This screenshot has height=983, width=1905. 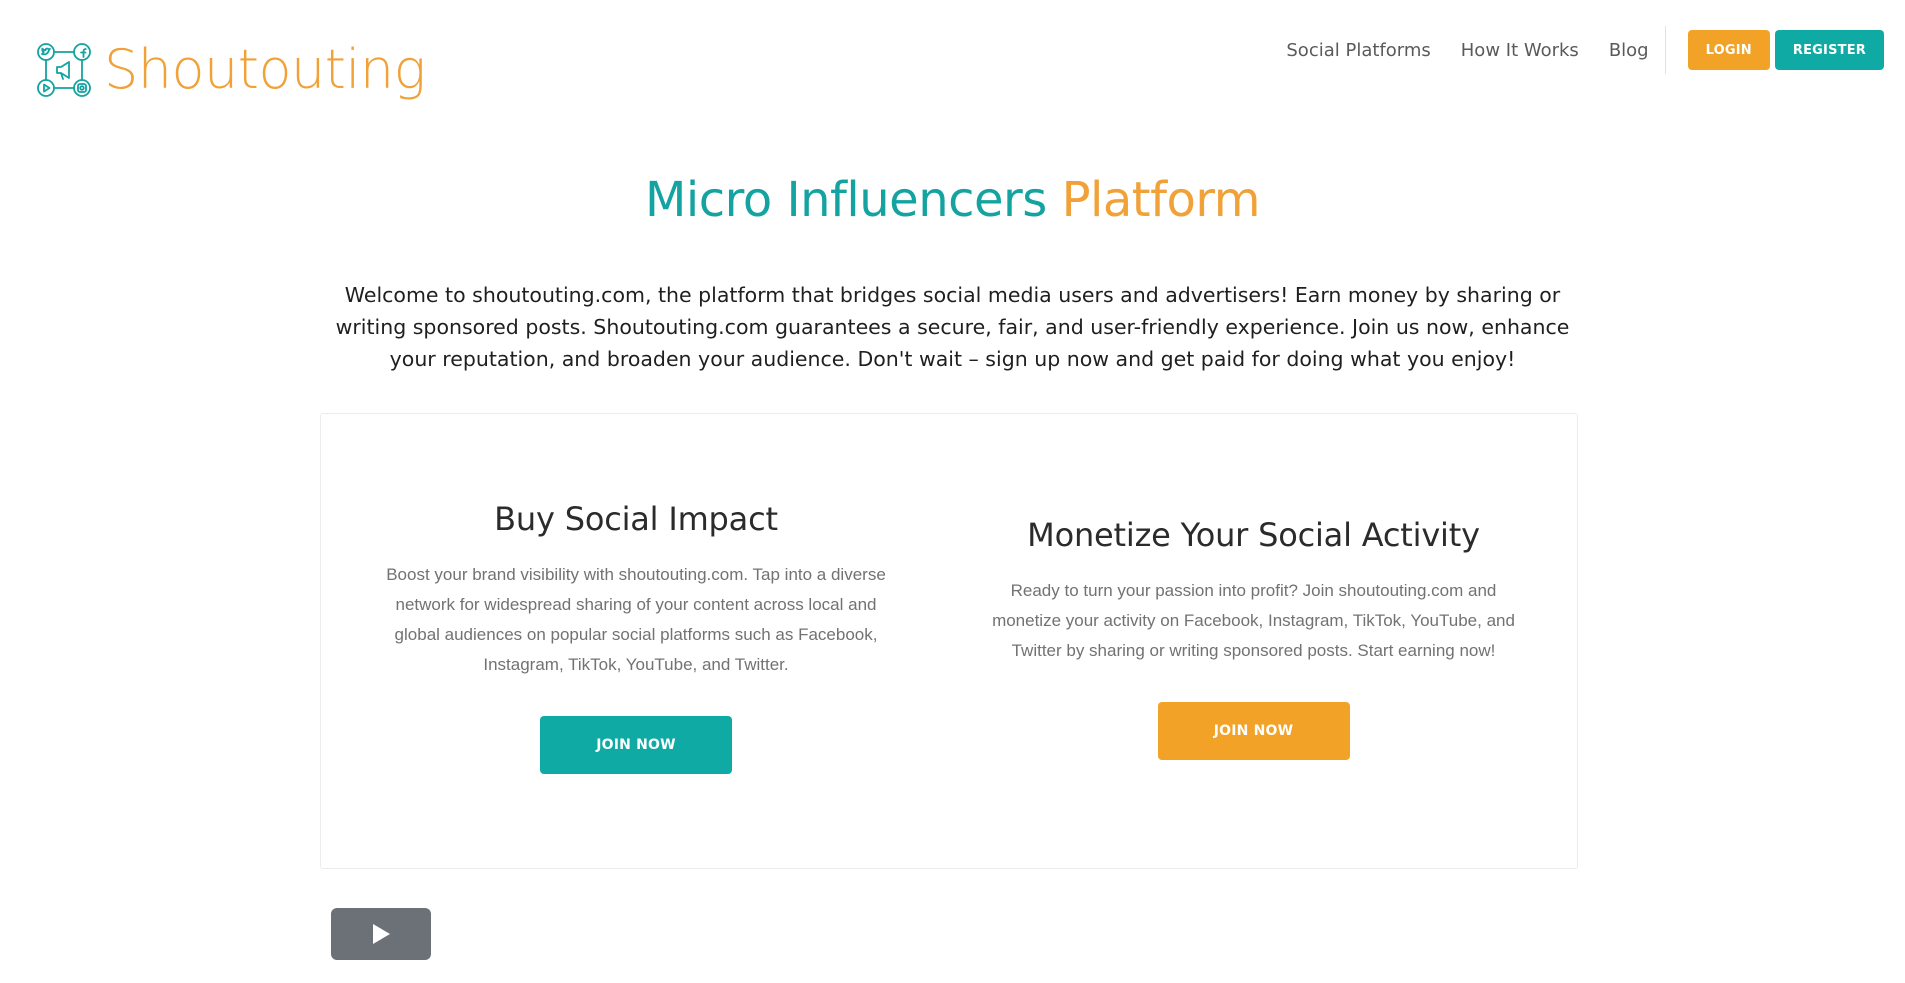 I want to click on social-icons-logo-icon, so click(x=64, y=70).